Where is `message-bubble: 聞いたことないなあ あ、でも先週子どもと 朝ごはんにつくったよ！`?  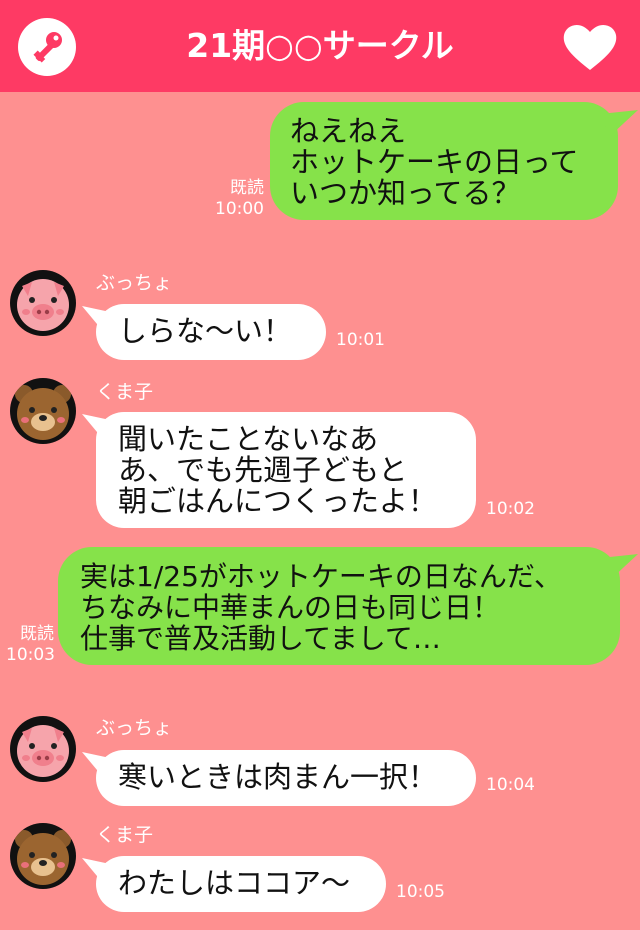
message-bubble: 聞いたことないなあ あ、でも先週子どもと 朝ごはんにつくったよ！ is located at coordinates (286, 470).